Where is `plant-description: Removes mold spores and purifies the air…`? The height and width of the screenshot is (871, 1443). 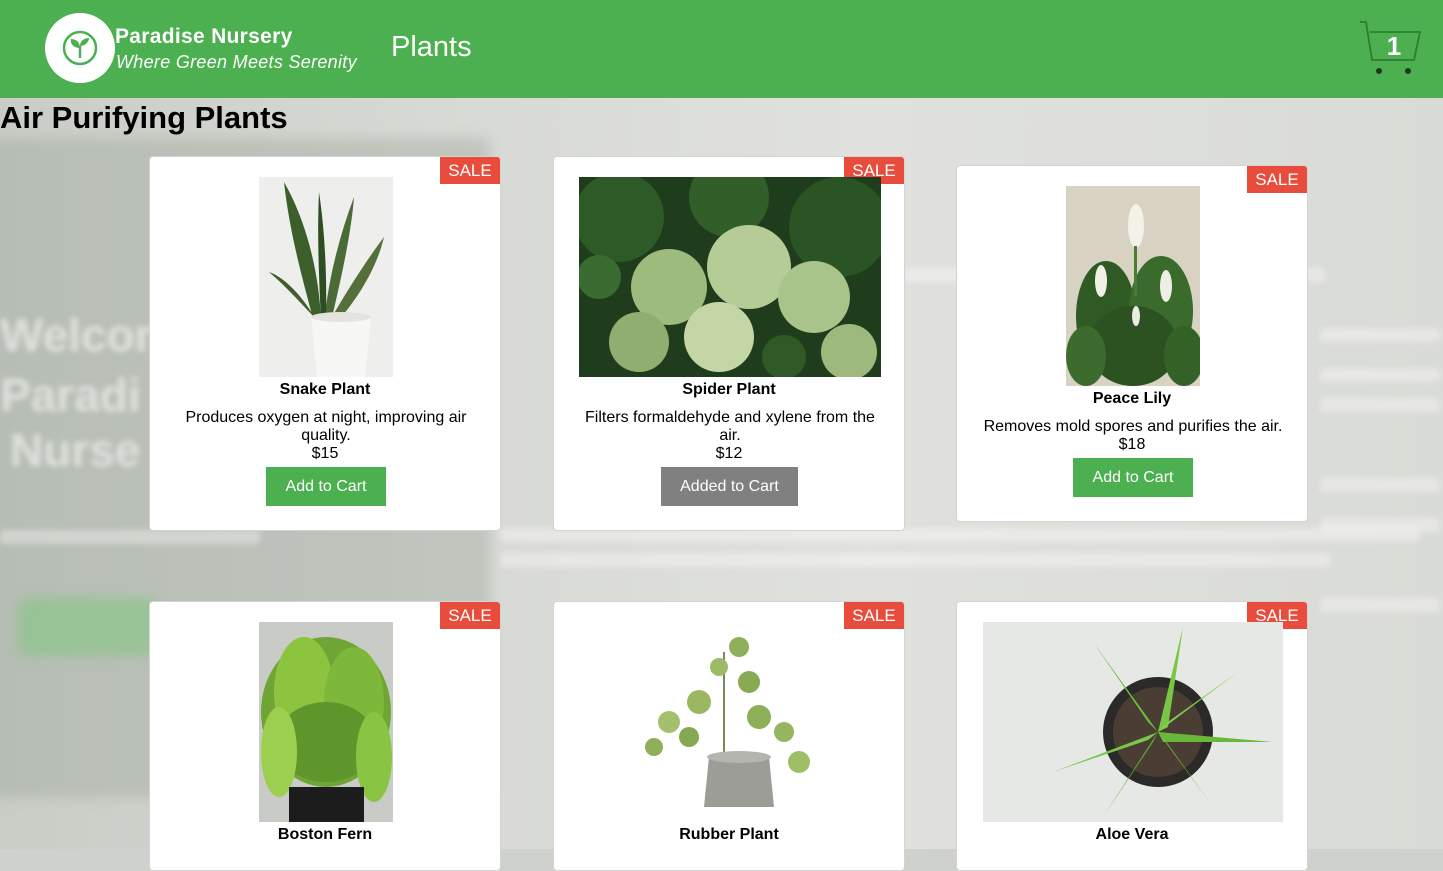
plant-description: Removes mold spores and purifies the air… is located at coordinates (1133, 426).